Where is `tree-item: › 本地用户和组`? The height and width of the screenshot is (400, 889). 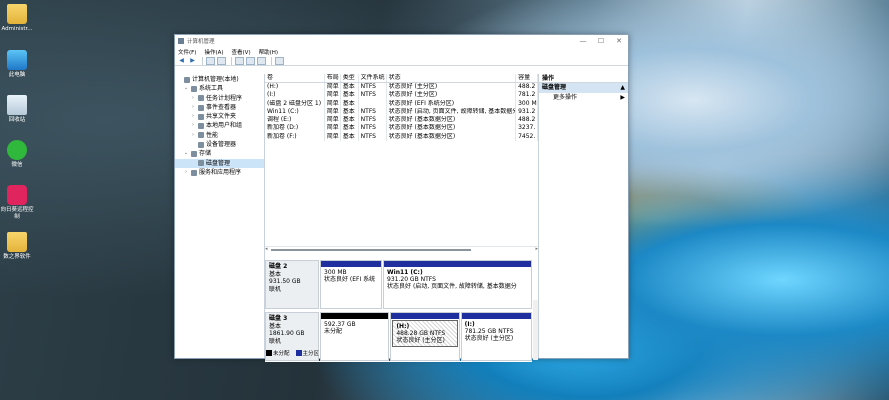 tree-item: › 本地用户和组 is located at coordinates (219, 125).